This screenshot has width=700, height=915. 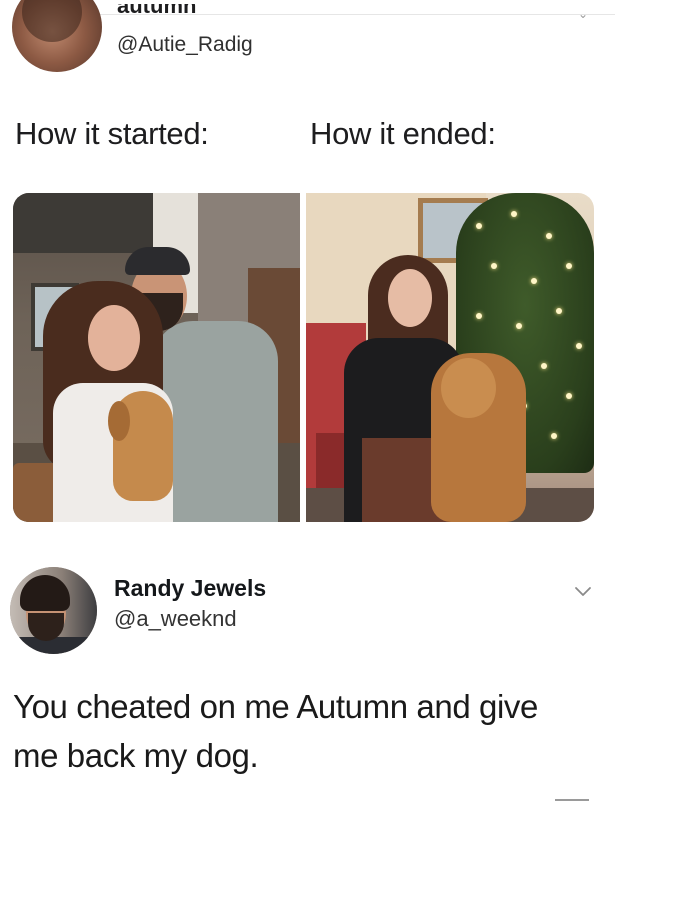 What do you see at coordinates (136, 755) in the screenshot?
I see `tweet-text-line: me back my dog.` at bounding box center [136, 755].